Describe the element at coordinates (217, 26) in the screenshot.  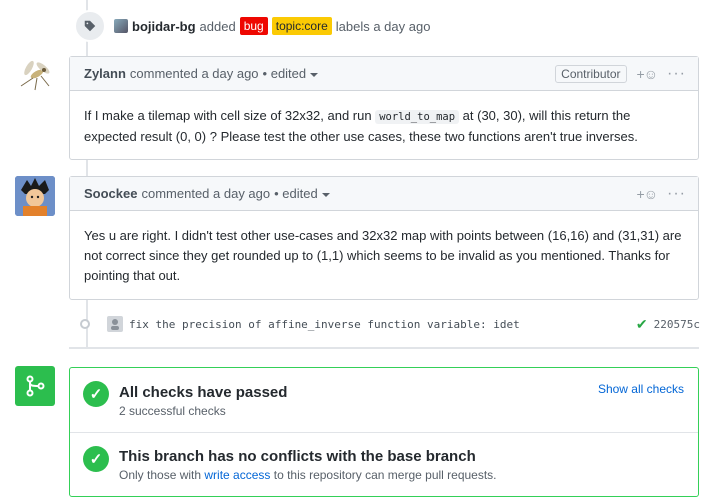
I see `event-action: added` at that location.